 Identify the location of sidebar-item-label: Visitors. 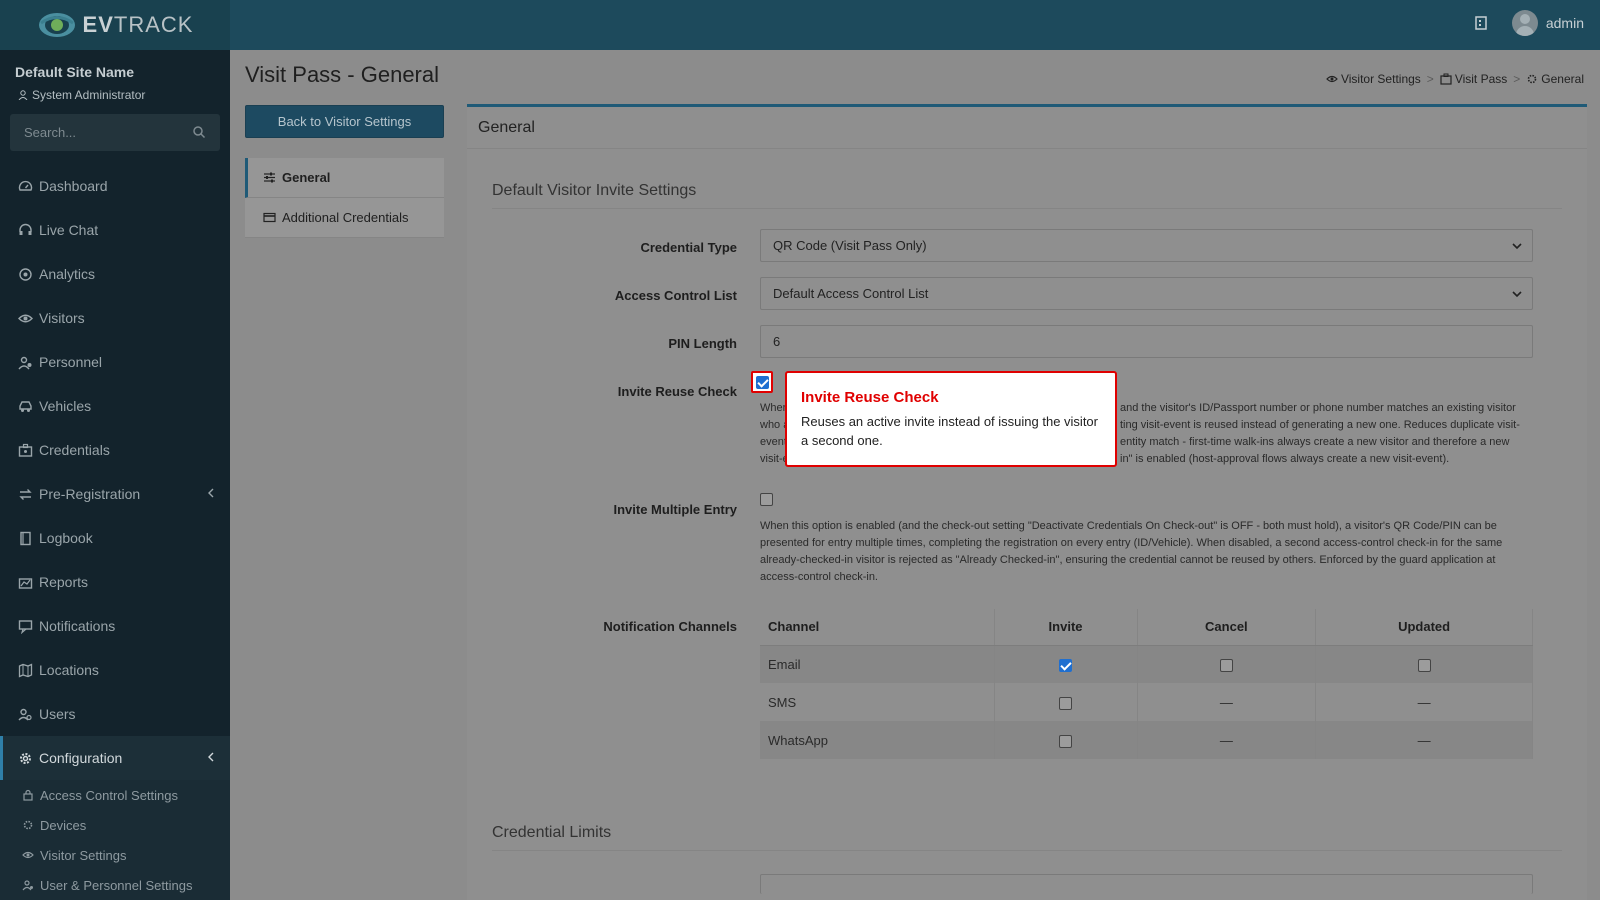
(62, 318).